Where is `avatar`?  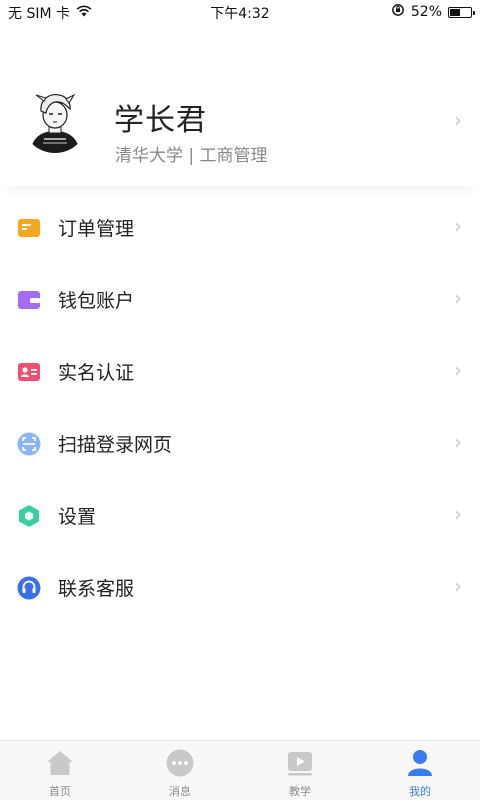
avatar is located at coordinates (55, 120).